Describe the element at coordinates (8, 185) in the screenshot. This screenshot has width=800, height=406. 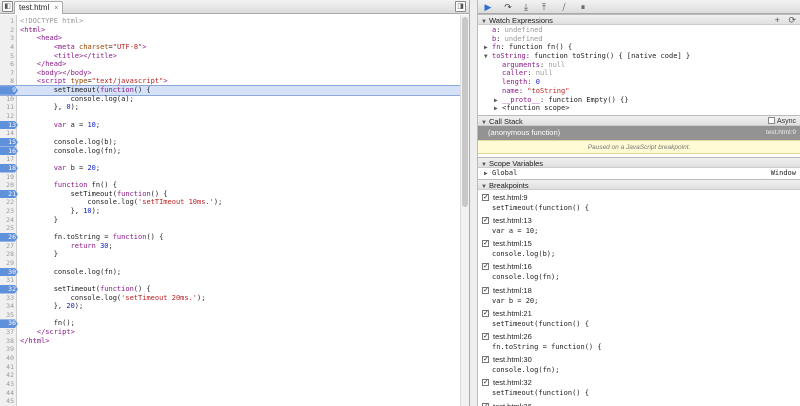
I see `line-number: 20` at that location.